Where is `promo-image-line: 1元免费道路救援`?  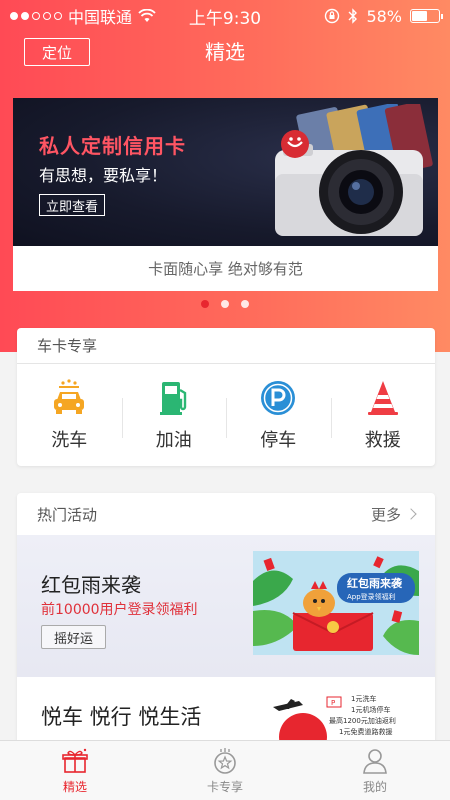 promo-image-line: 1元免费道路救援 is located at coordinates (365, 731).